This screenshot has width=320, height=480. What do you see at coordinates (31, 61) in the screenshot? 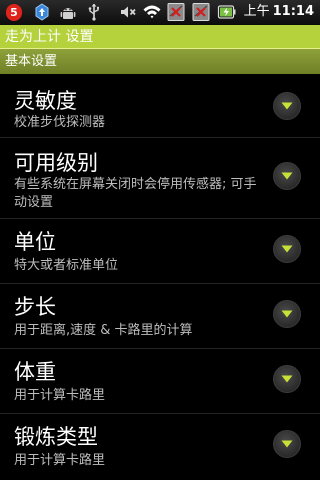
I see `section-header-label: 基本设置` at bounding box center [31, 61].